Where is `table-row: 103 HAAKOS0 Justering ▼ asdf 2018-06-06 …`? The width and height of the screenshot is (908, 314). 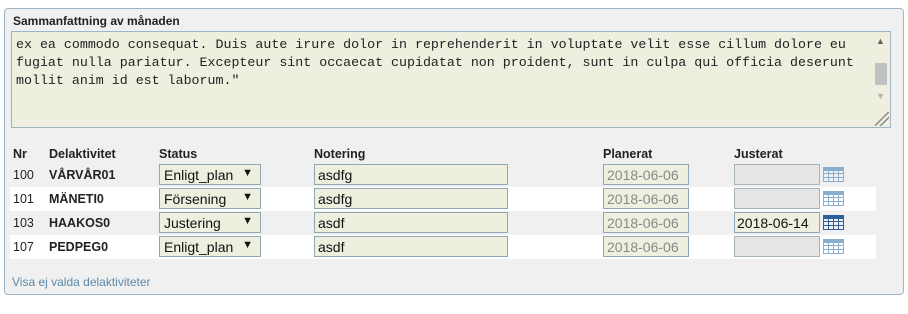
table-row: 103 HAAKOS0 Justering ▼ asdf 2018-06-06 … is located at coordinates (443, 223).